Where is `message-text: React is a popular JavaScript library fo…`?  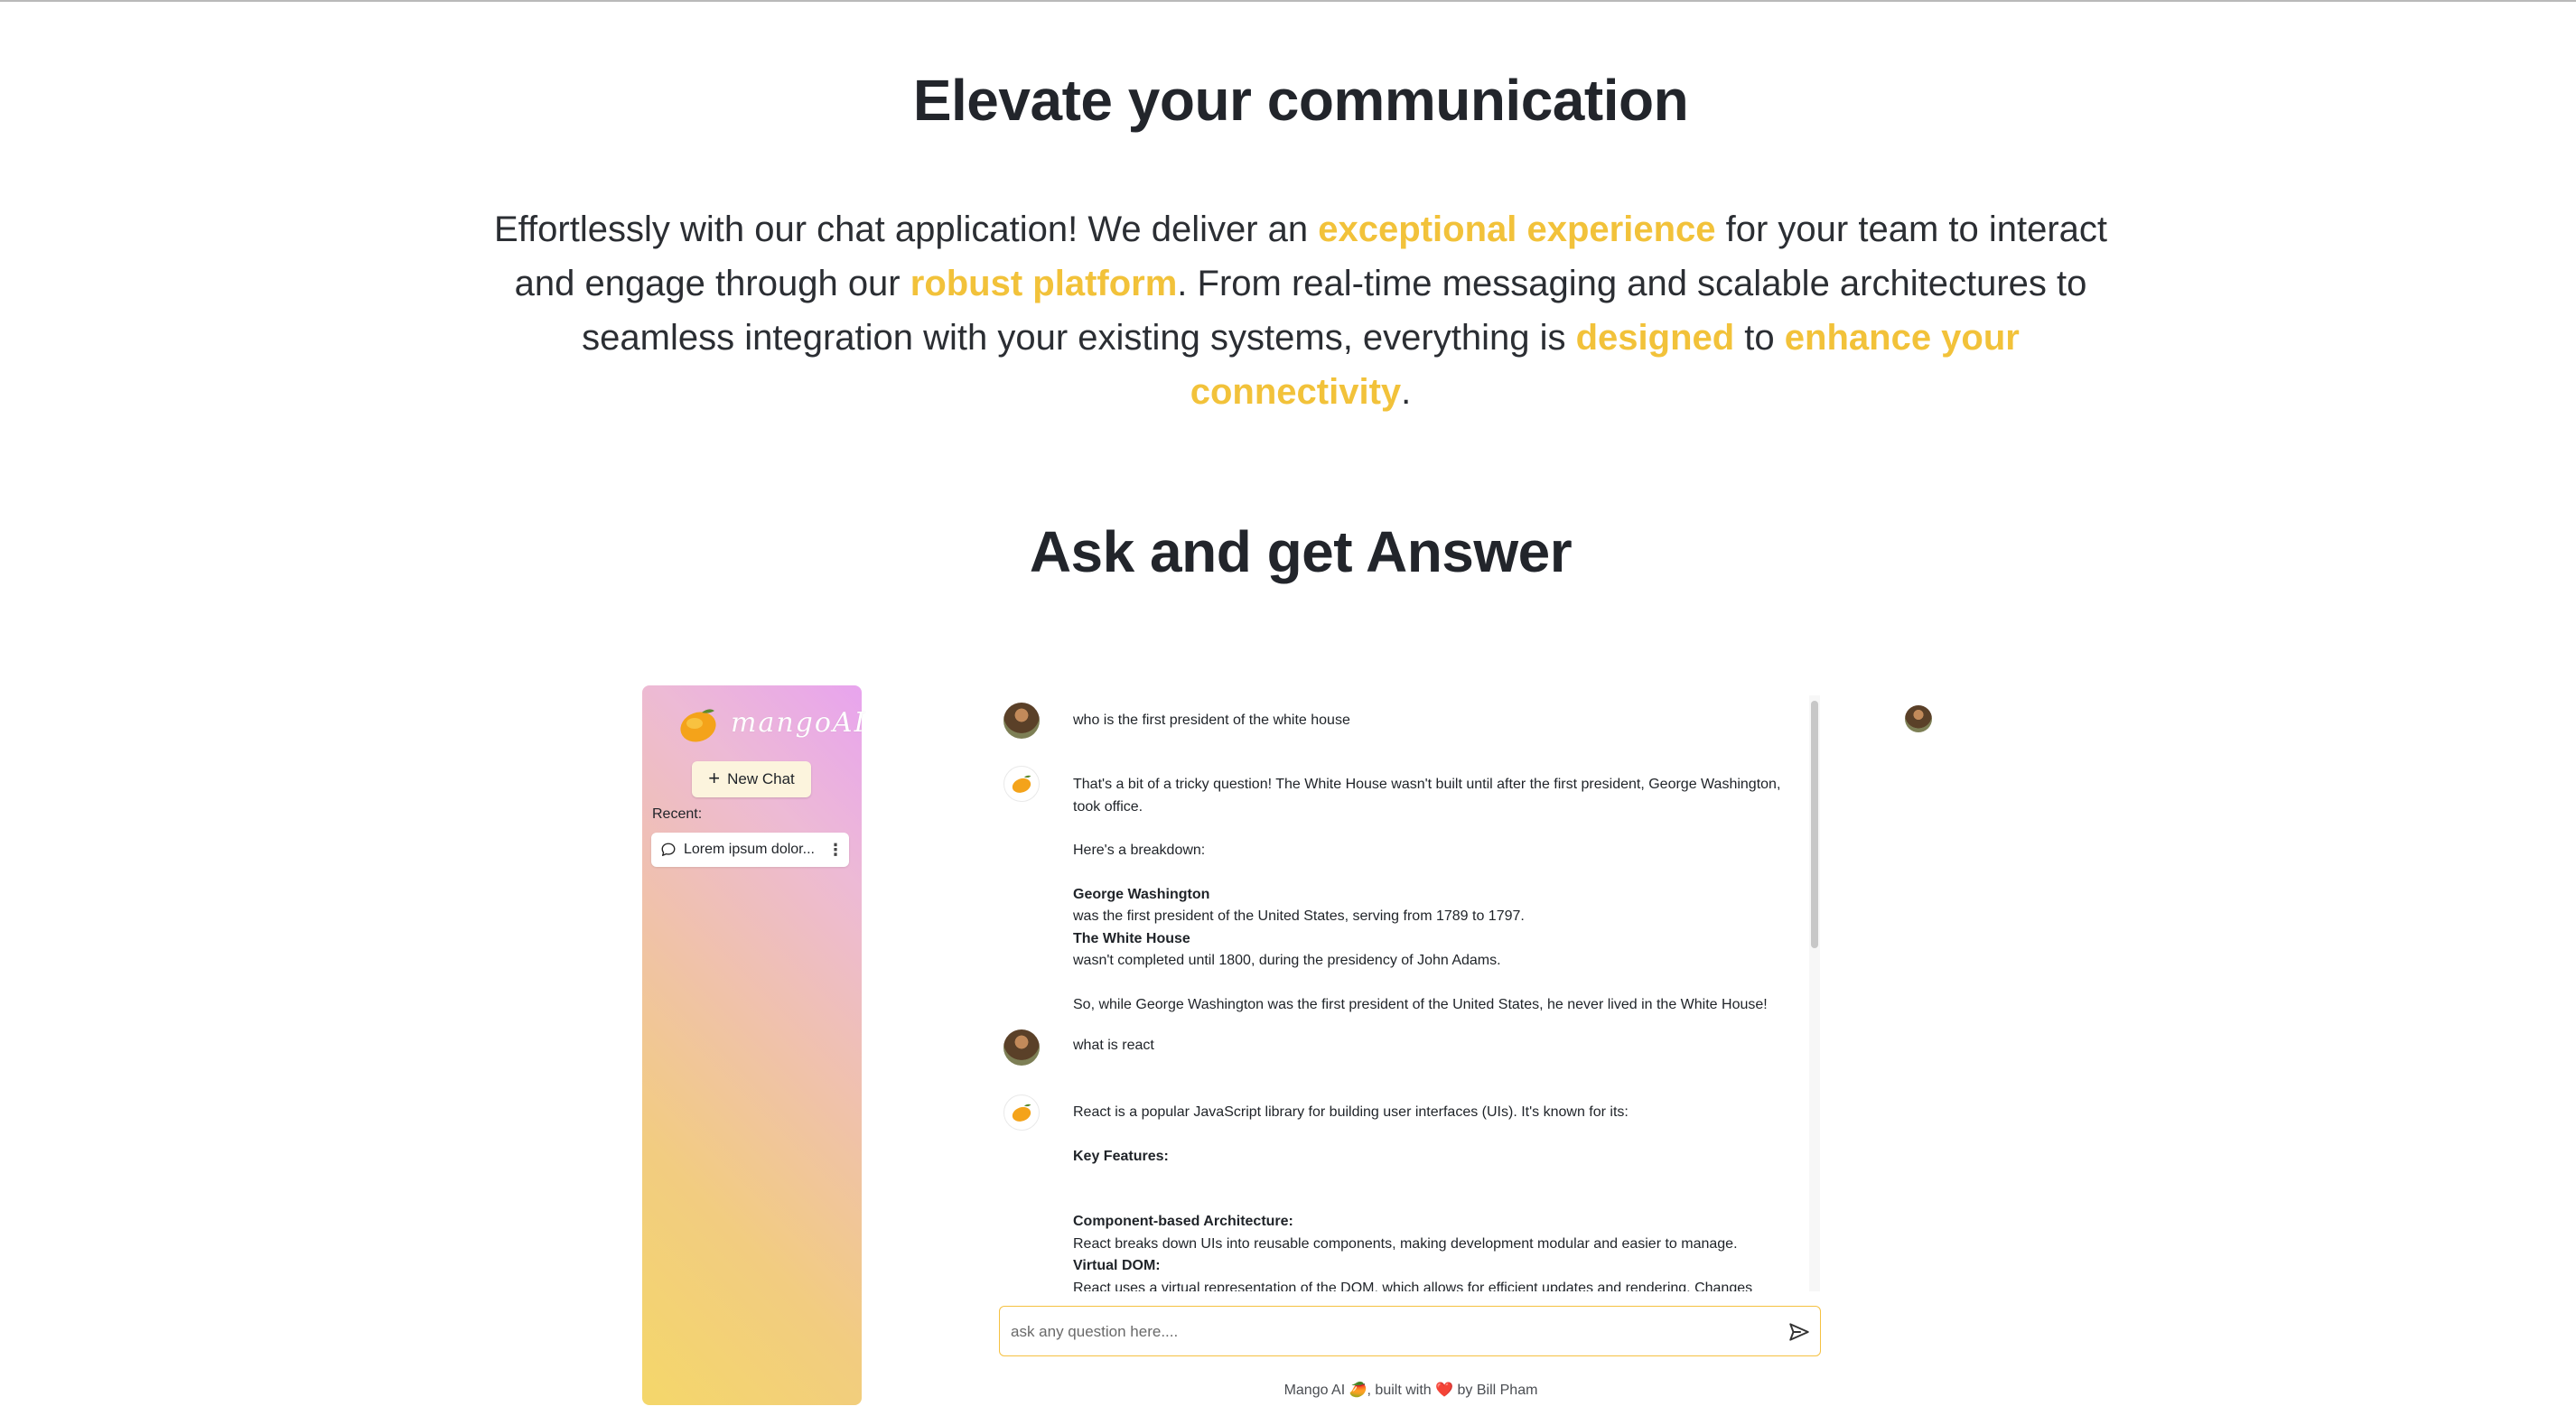 message-text: React is a popular JavaScript library fo… is located at coordinates (1439, 1196).